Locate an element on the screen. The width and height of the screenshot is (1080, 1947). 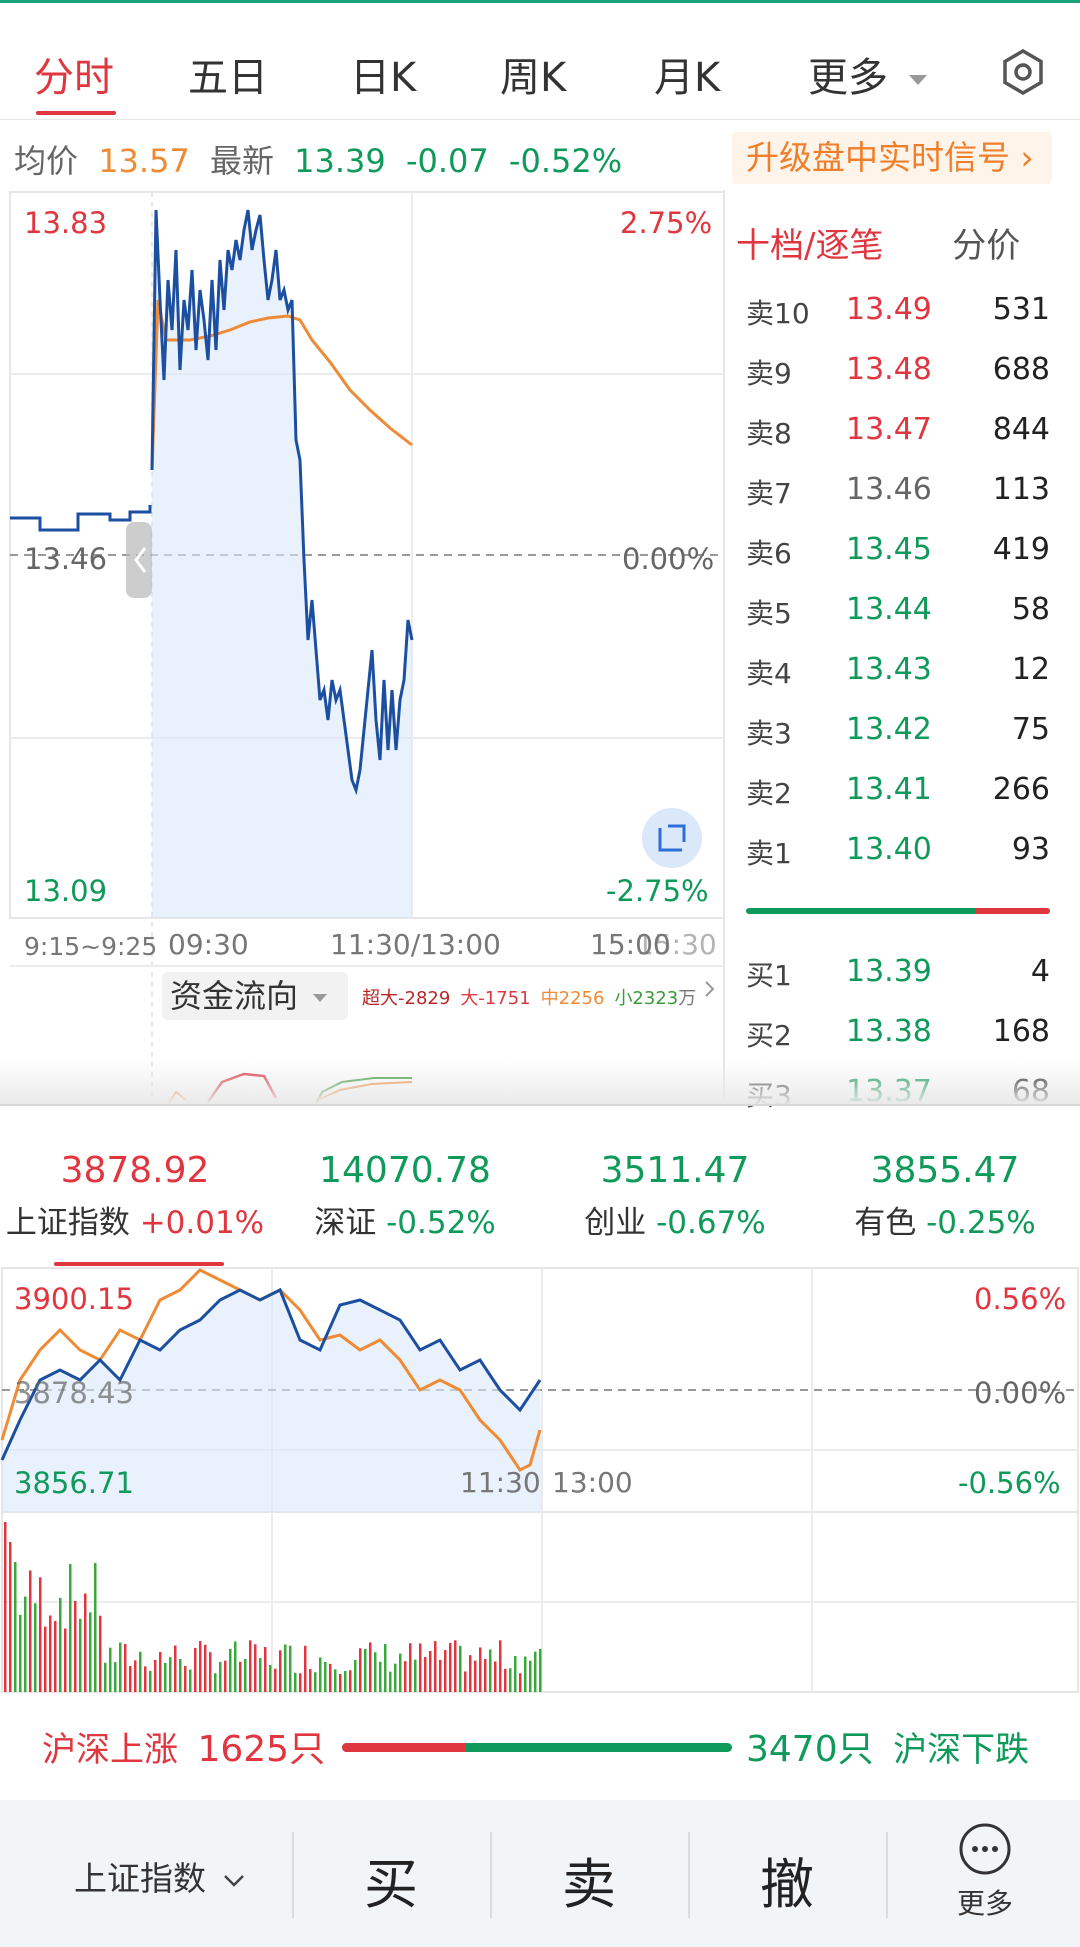
index-time-1130: 11:30 is located at coordinates (500, 1482).